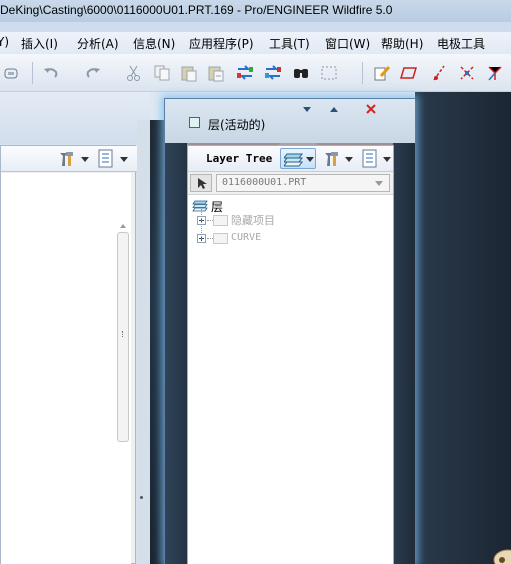 The height and width of the screenshot is (564, 511). I want to click on layer-show-dropdown-icon, so click(387, 159).